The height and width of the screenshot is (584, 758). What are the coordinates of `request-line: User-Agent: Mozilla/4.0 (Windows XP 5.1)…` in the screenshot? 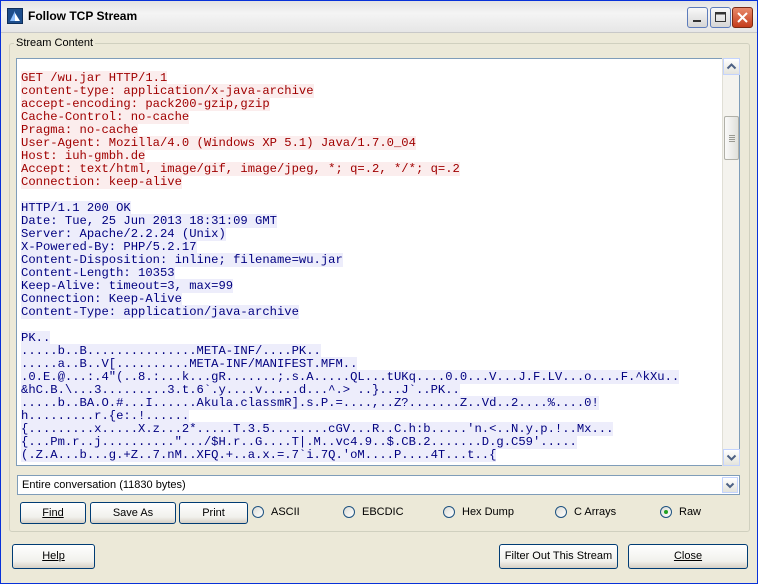 It's located at (218, 143).